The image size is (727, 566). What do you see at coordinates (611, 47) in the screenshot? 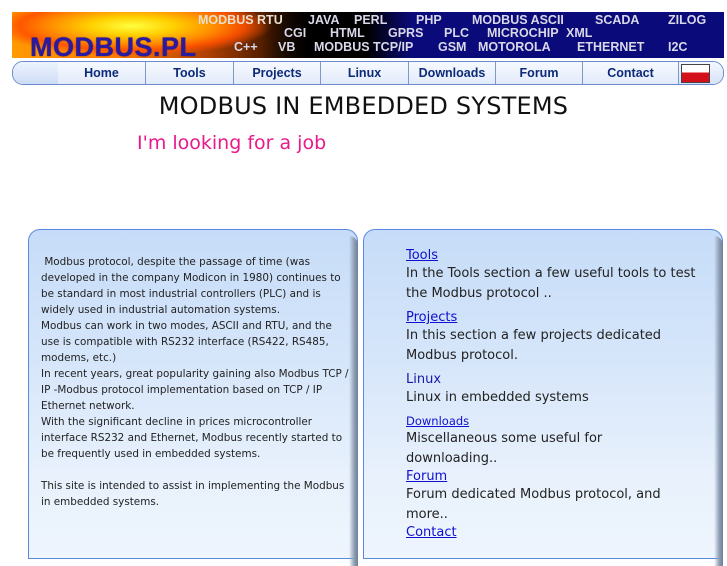
I see `banner-keyword: ETHERNET` at bounding box center [611, 47].